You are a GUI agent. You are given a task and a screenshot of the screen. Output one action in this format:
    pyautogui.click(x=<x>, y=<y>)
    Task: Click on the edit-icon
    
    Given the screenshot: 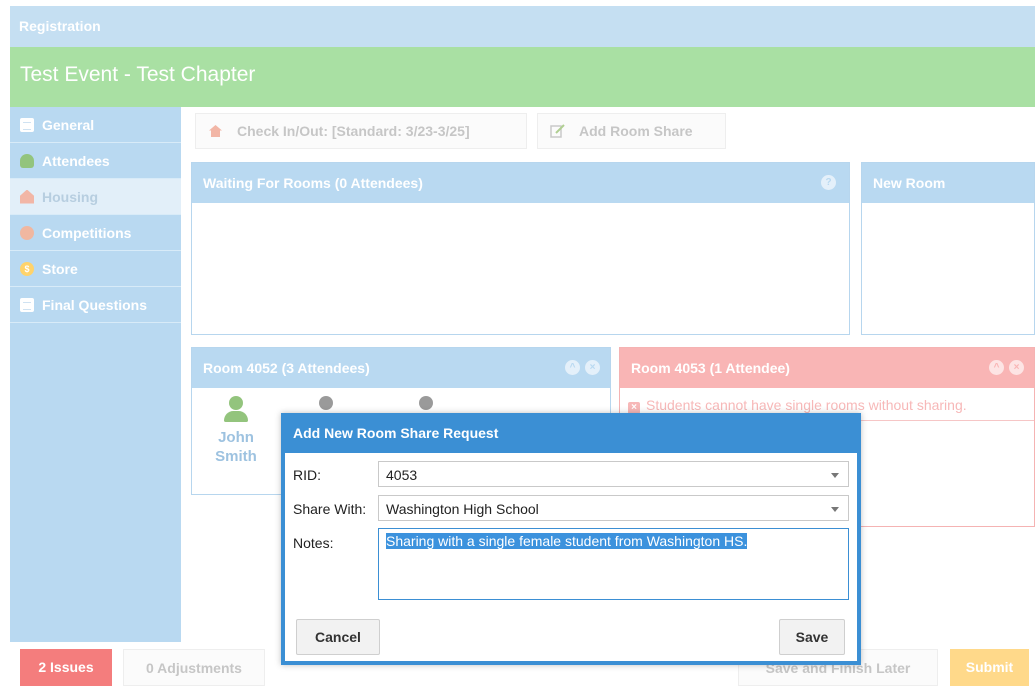 What is the action you would take?
    pyautogui.click(x=557, y=131)
    